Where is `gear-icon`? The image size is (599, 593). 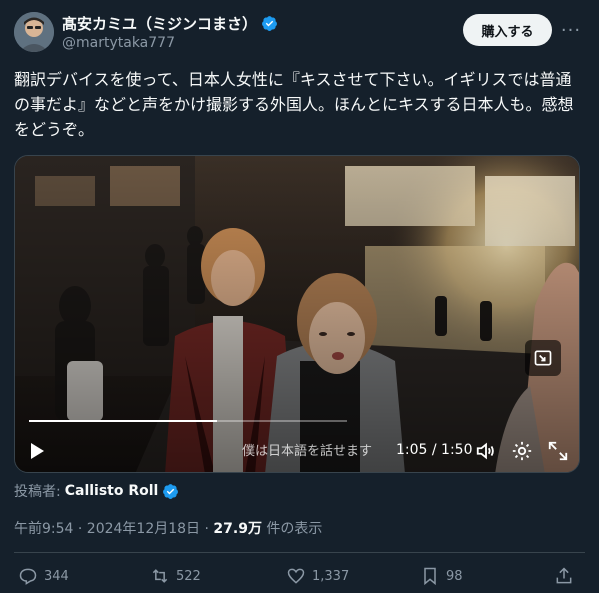
gear-icon is located at coordinates (522, 451).